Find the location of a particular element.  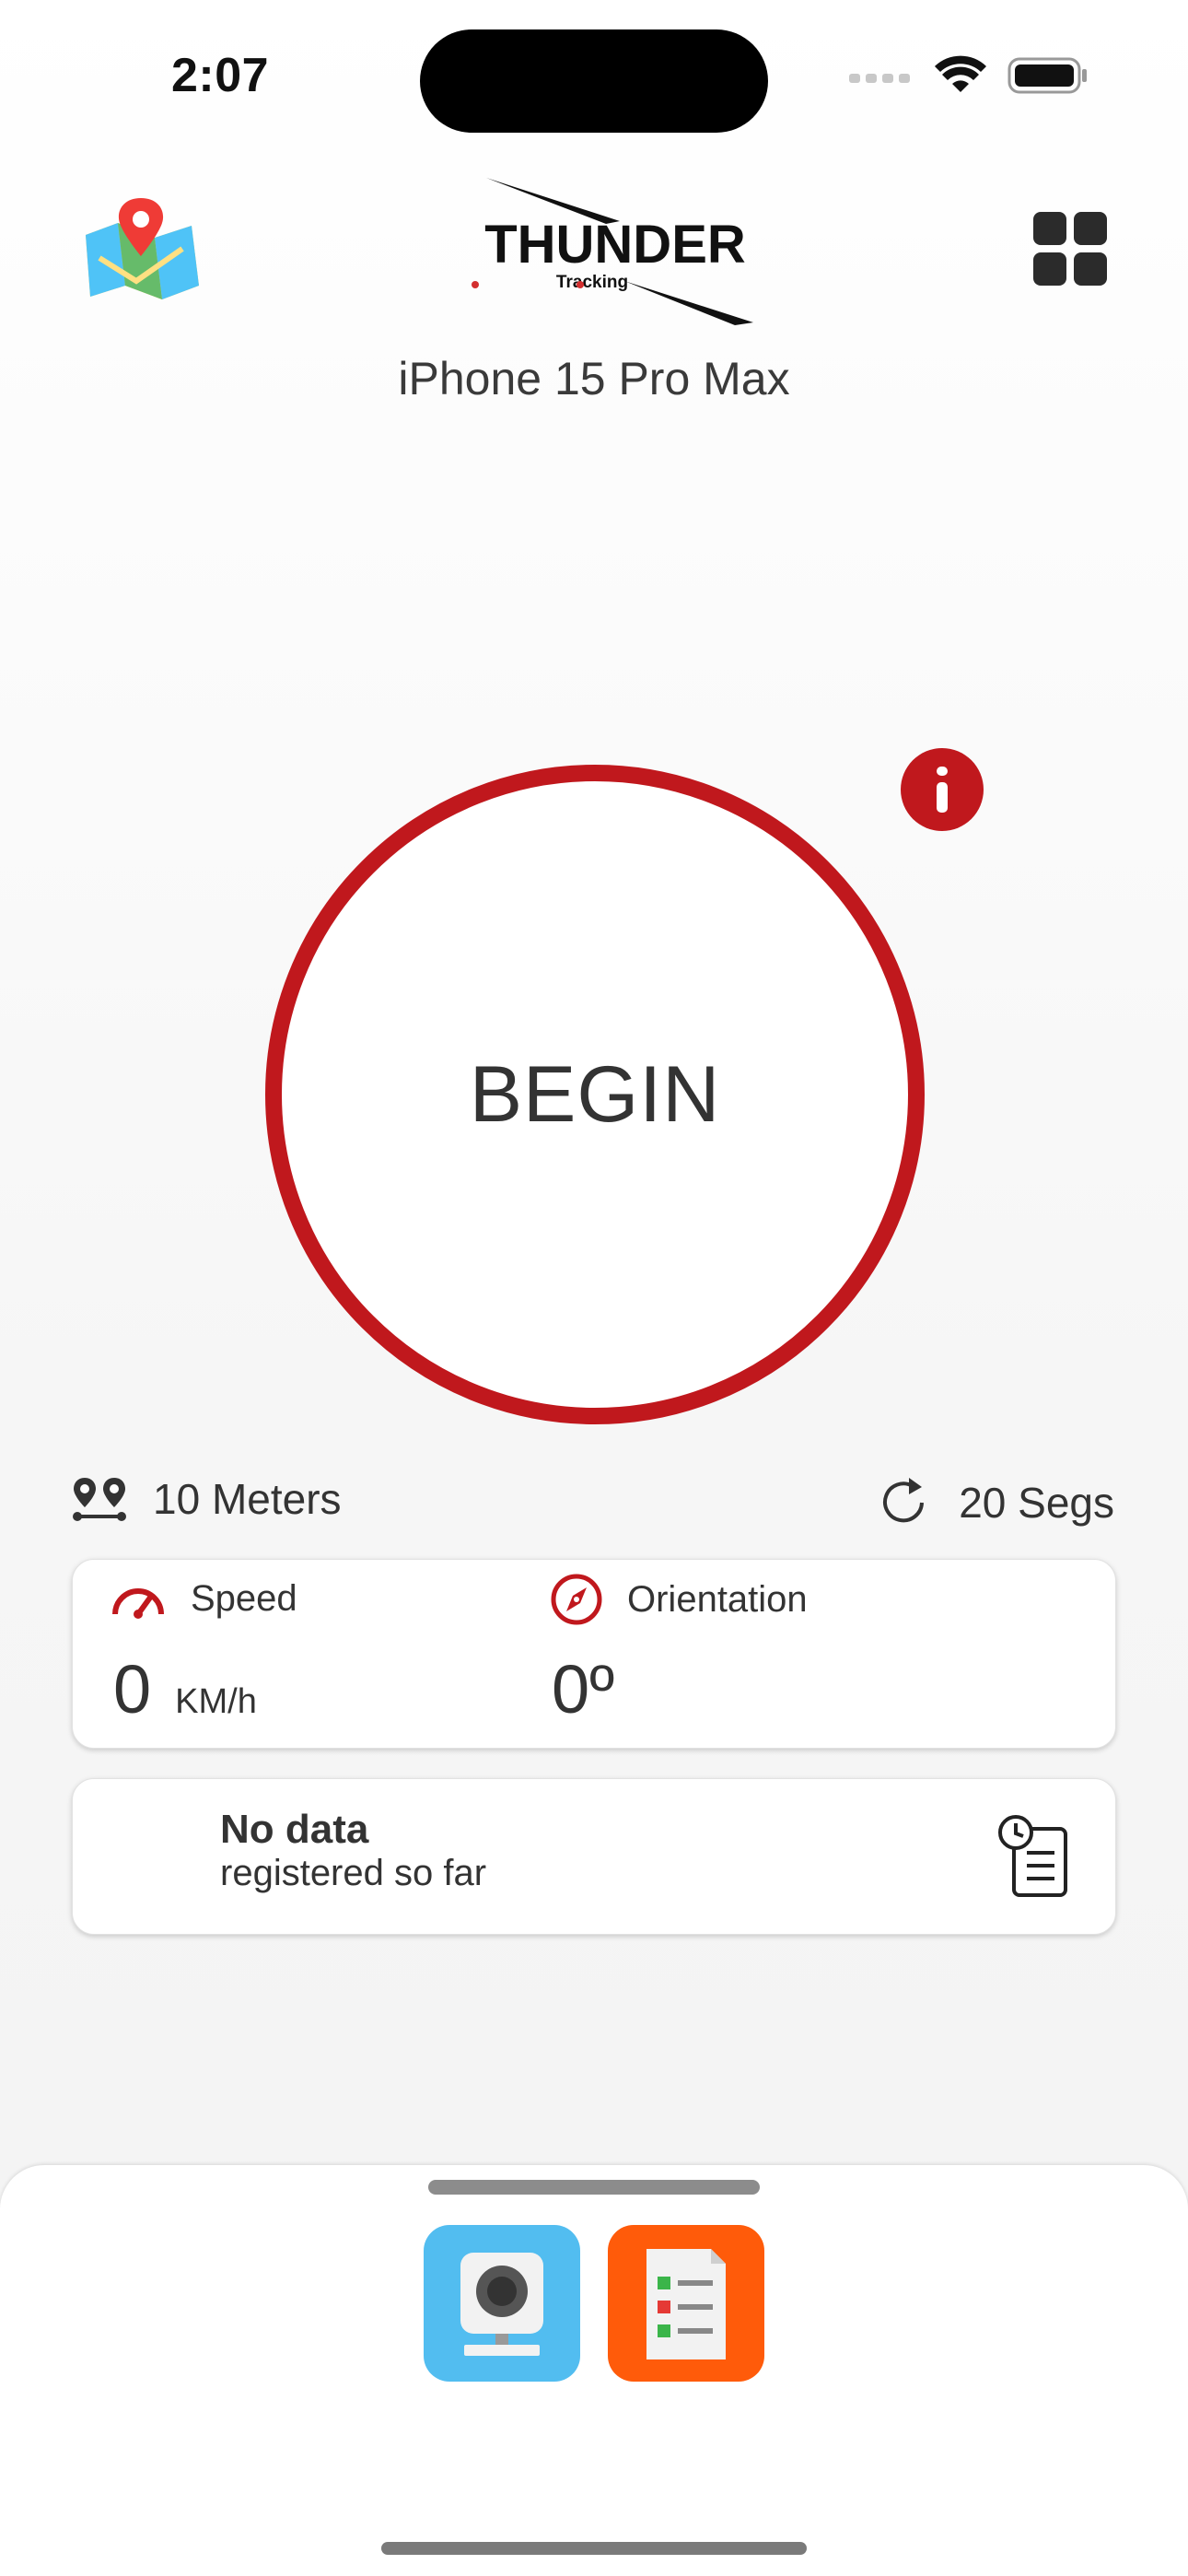

speed-unit: KM/h is located at coordinates (216, 1701).